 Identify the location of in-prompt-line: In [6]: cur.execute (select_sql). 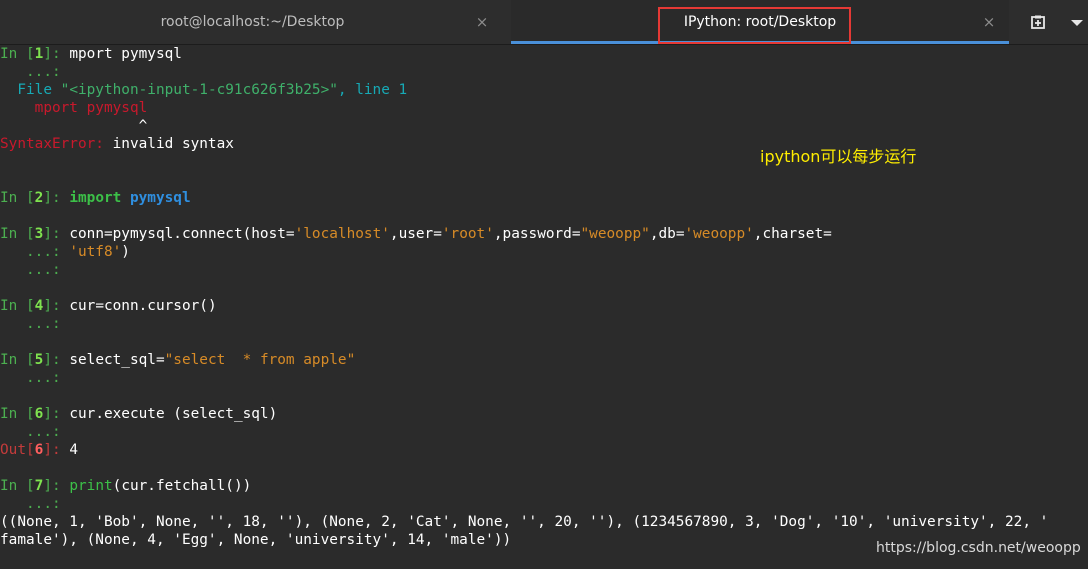
(139, 414).